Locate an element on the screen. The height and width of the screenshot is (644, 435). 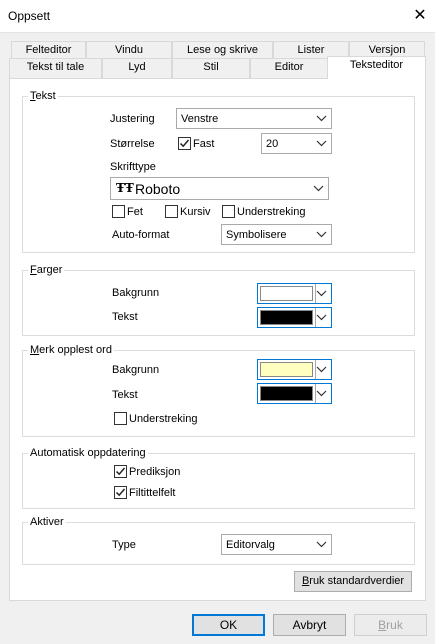
tab-tekst-til-tale: Tekst til tale is located at coordinates (55, 68).